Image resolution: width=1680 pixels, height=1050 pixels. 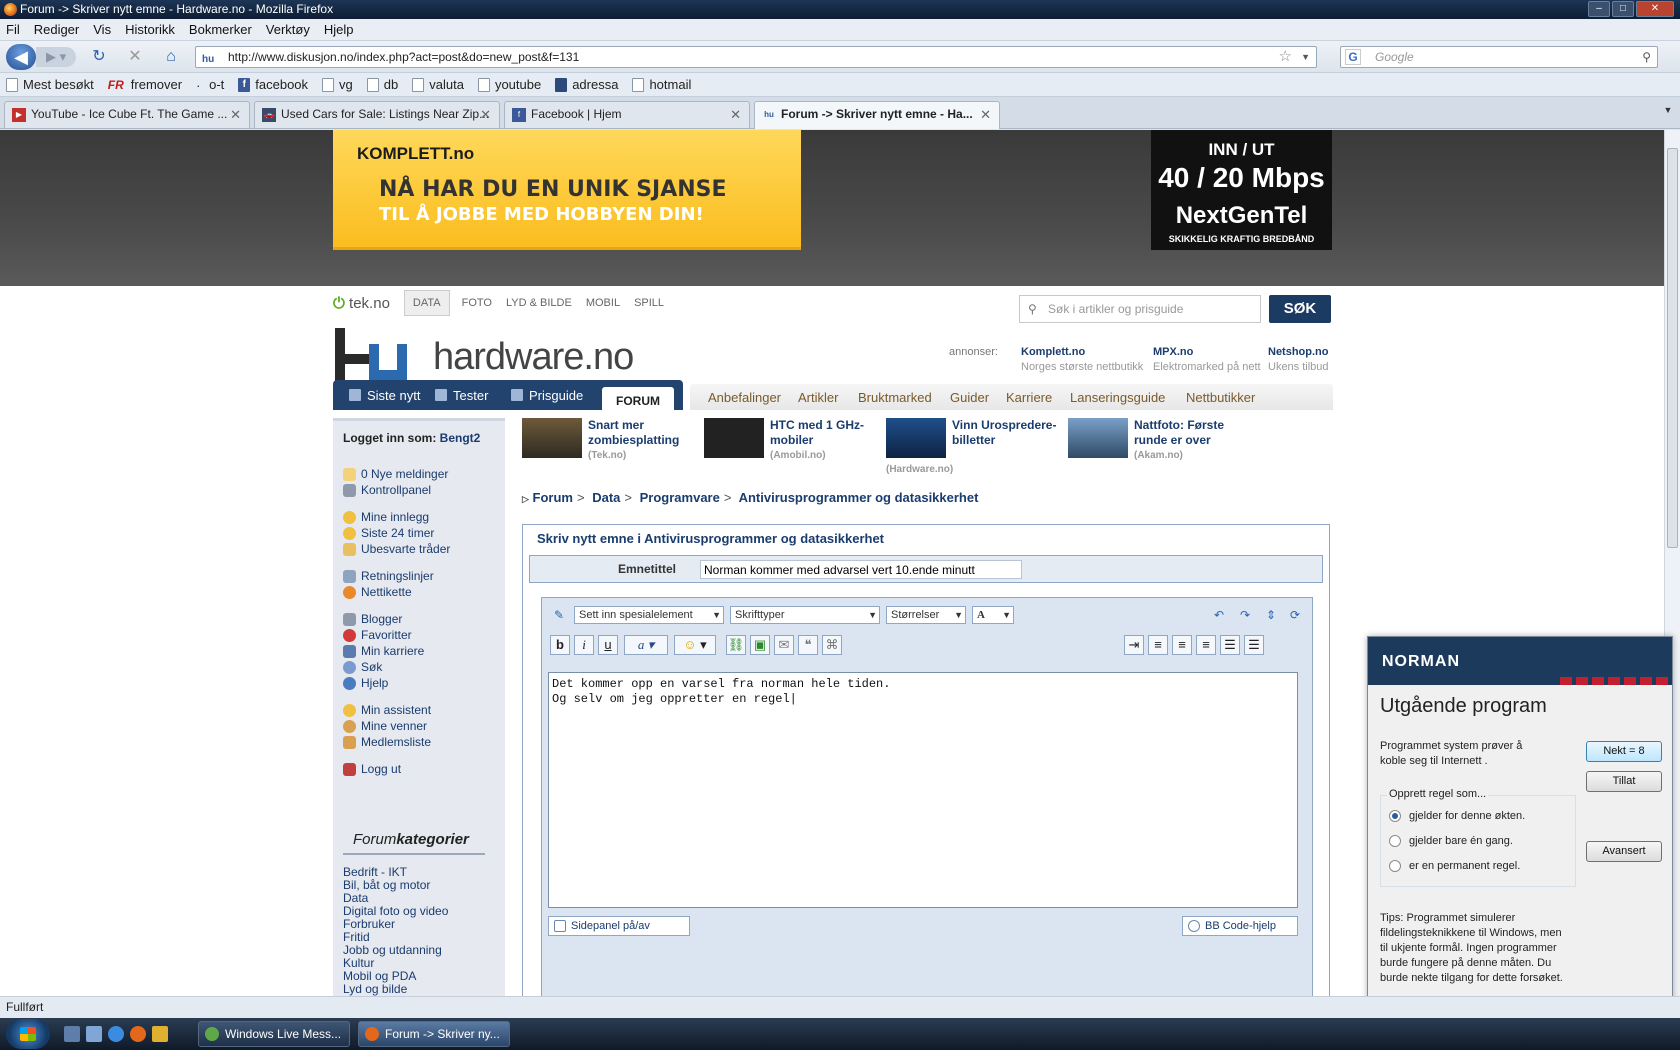 I want to click on insert-link-button: ⛓, so click(x=736, y=645).